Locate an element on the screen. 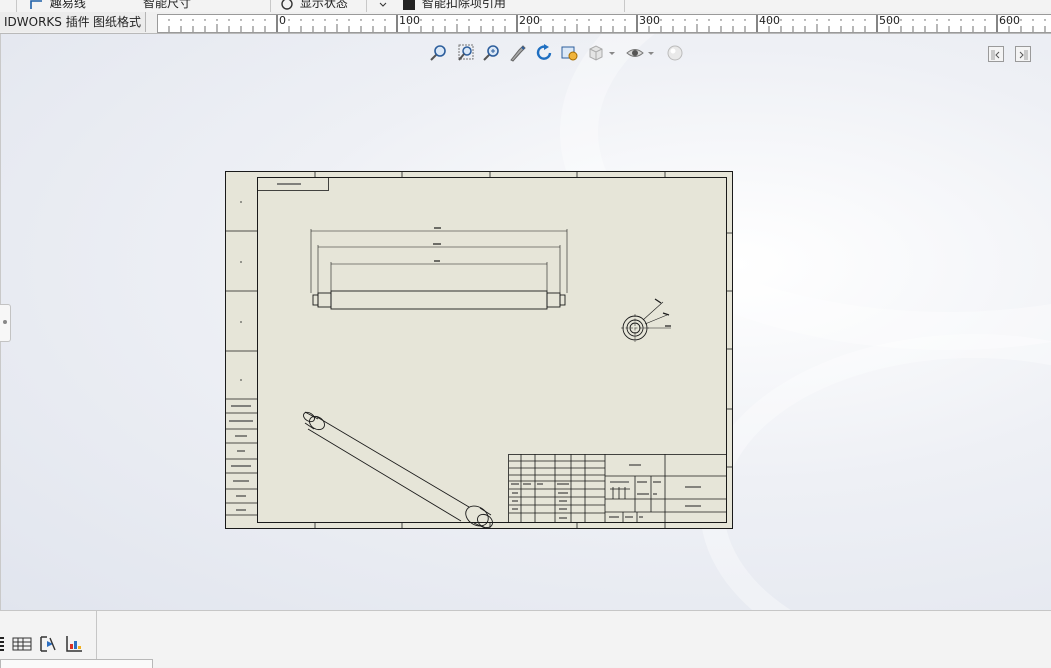 This screenshot has width=1051, height=668. rotate-icon is located at coordinates (544, 53).